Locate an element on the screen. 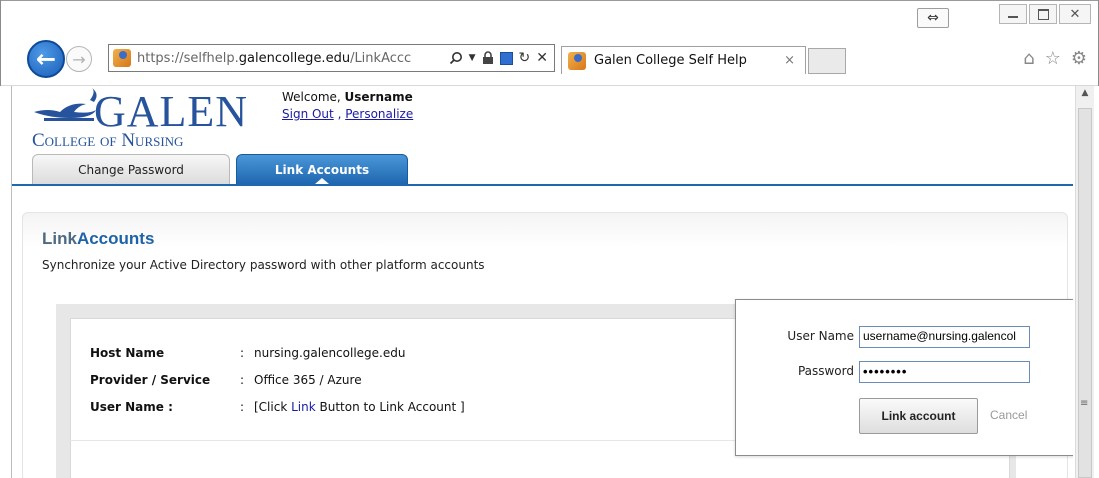 The height and width of the screenshot is (478, 1099). header-links: Sign Out , Personalize is located at coordinates (347, 114).